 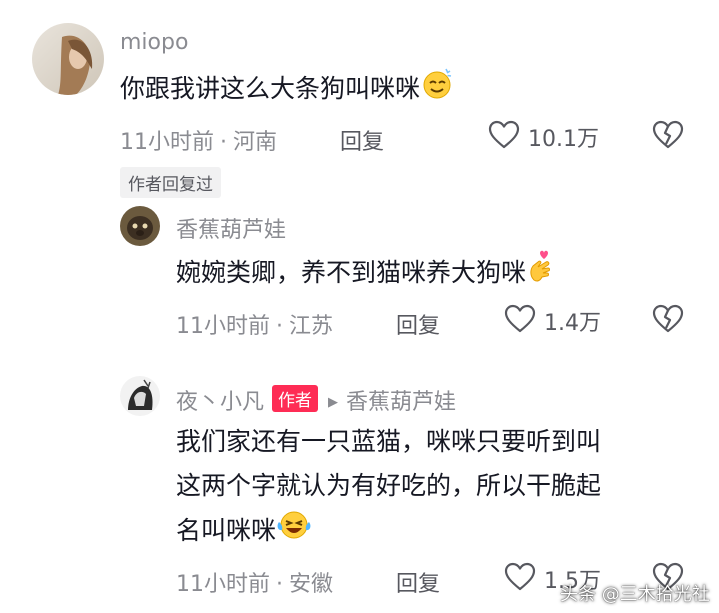 I want to click on like-button: 1.4万, so click(x=552, y=321).